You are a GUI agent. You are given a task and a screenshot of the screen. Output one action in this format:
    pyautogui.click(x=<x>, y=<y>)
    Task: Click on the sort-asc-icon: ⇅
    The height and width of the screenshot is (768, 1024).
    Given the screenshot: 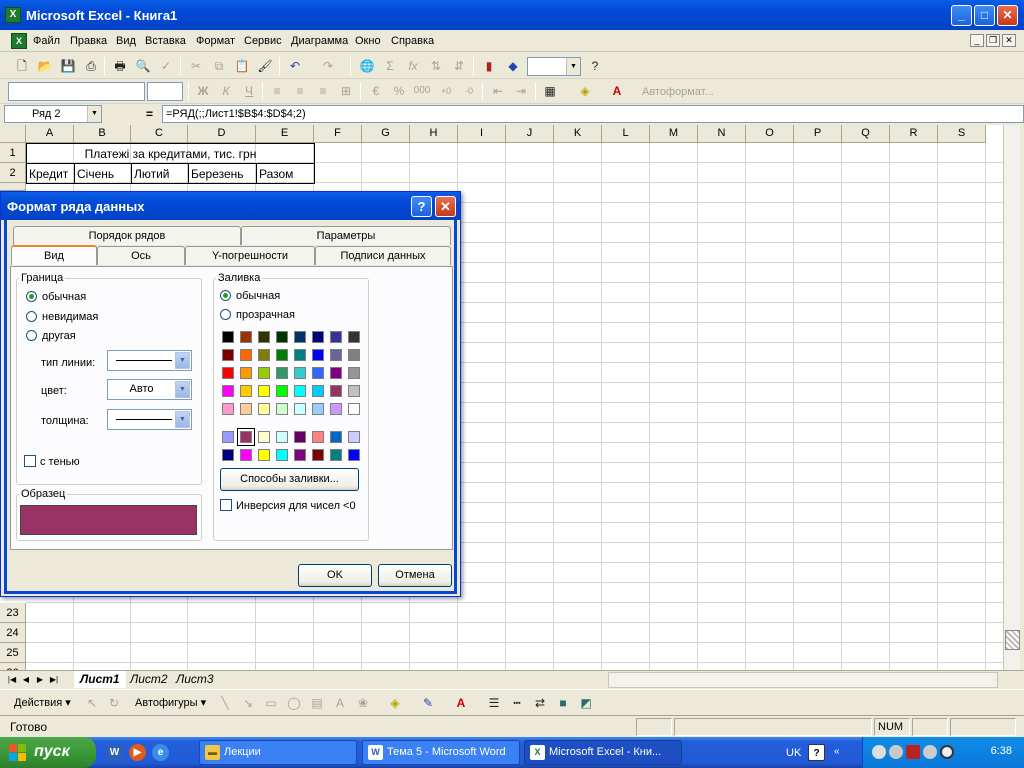 What is the action you would take?
    pyautogui.click(x=436, y=66)
    